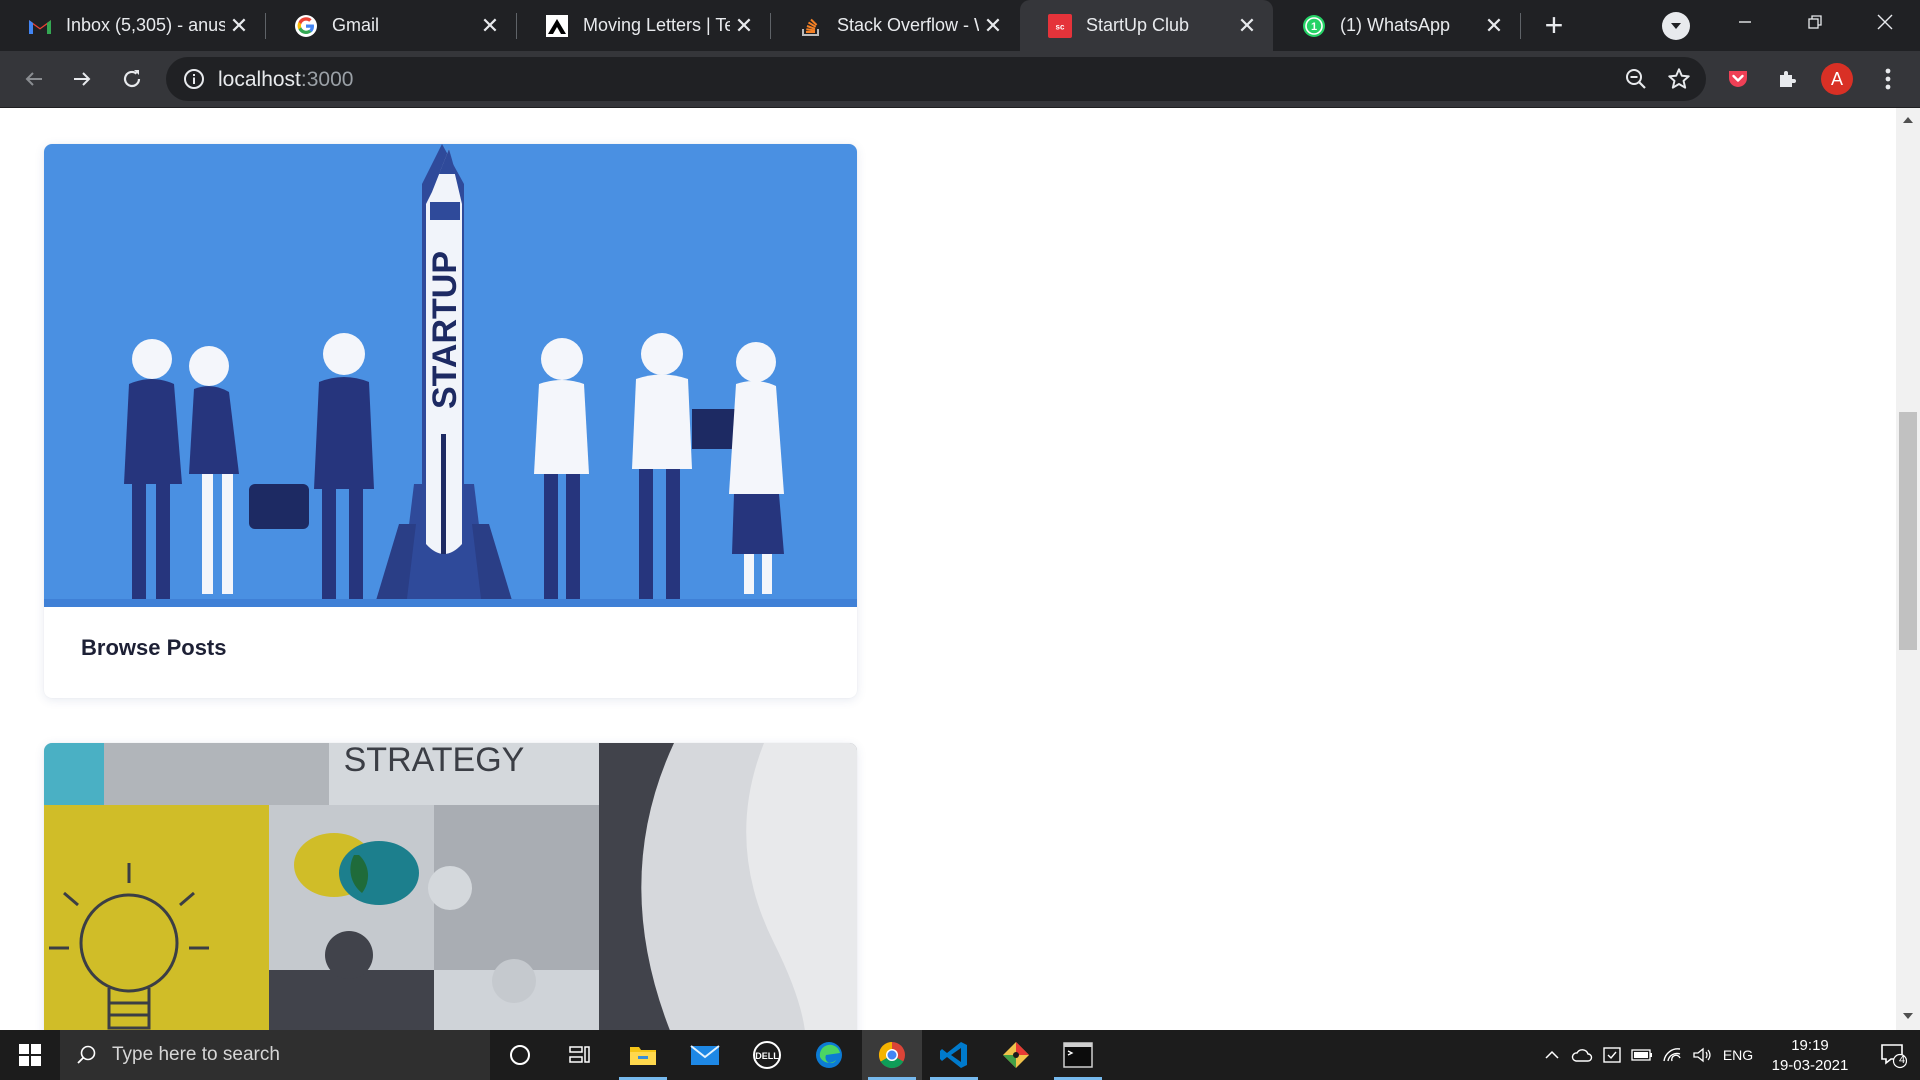 The width and height of the screenshot is (1920, 1080). I want to click on taskbar-search-box: Type here to search, so click(275, 1055).